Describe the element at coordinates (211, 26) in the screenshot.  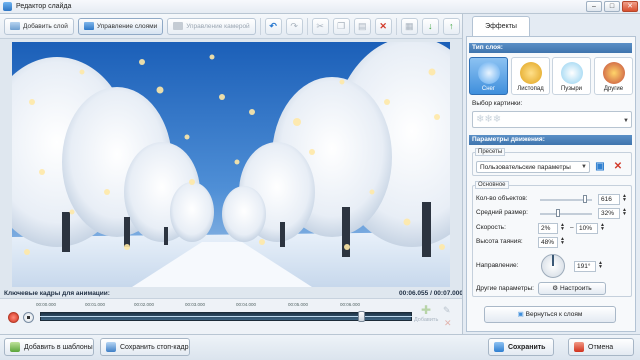
I see `manage-camera-button: Управление камерой` at that location.